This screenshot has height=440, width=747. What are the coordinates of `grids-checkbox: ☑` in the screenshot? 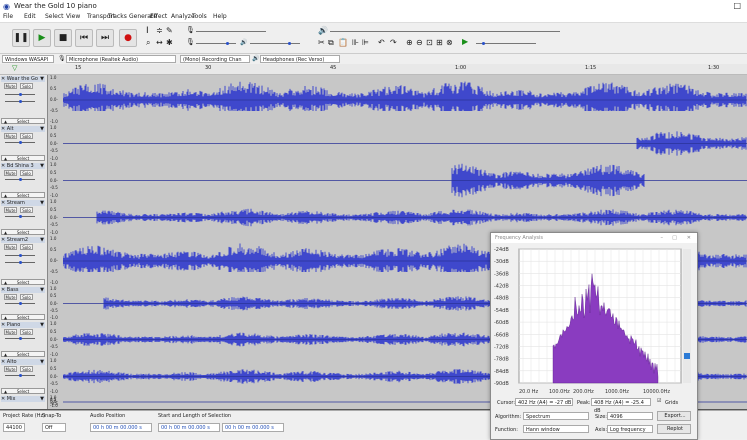 It's located at (659, 401).